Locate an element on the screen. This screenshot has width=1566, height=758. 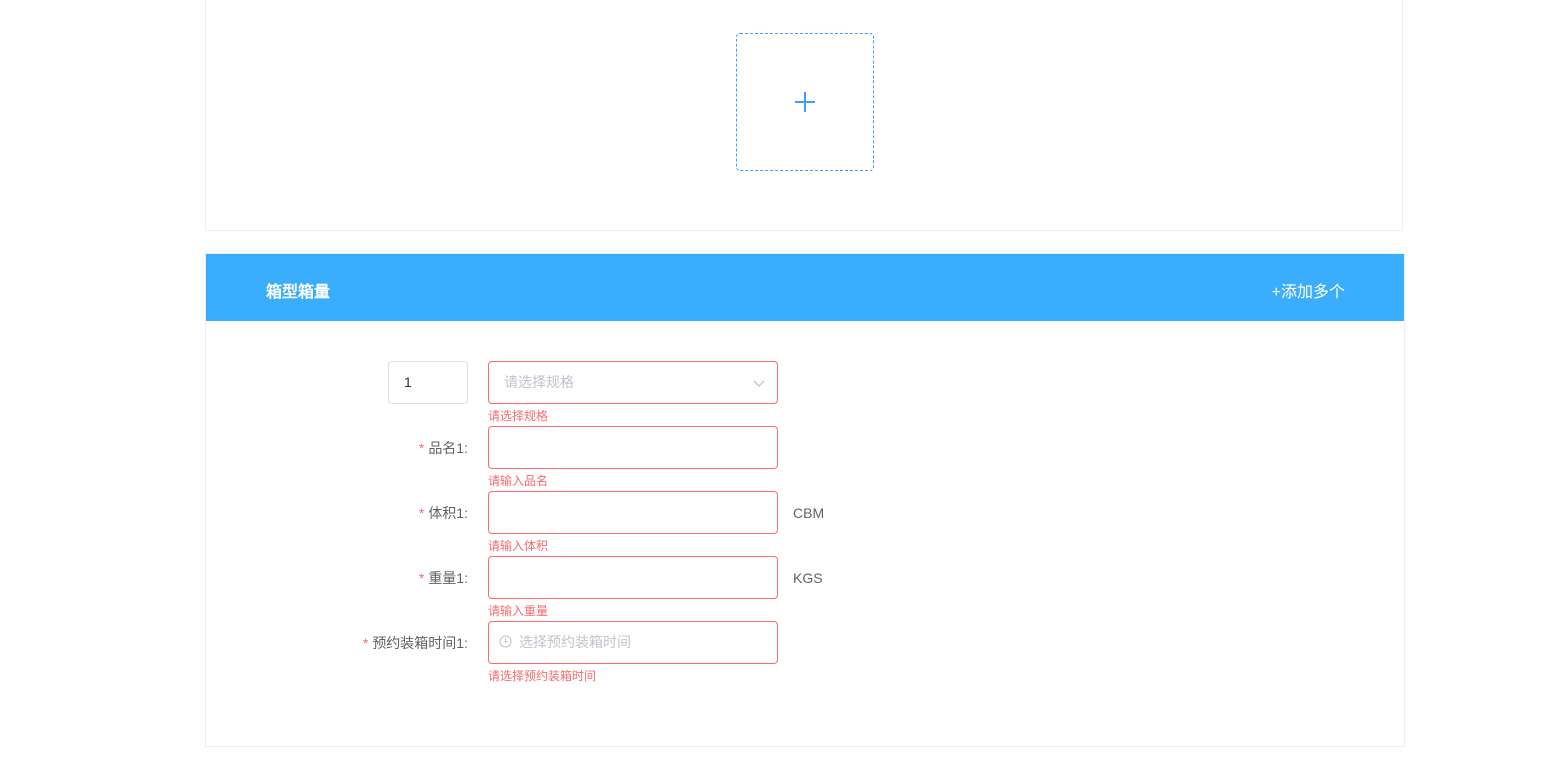
product-name-input is located at coordinates (633, 447).